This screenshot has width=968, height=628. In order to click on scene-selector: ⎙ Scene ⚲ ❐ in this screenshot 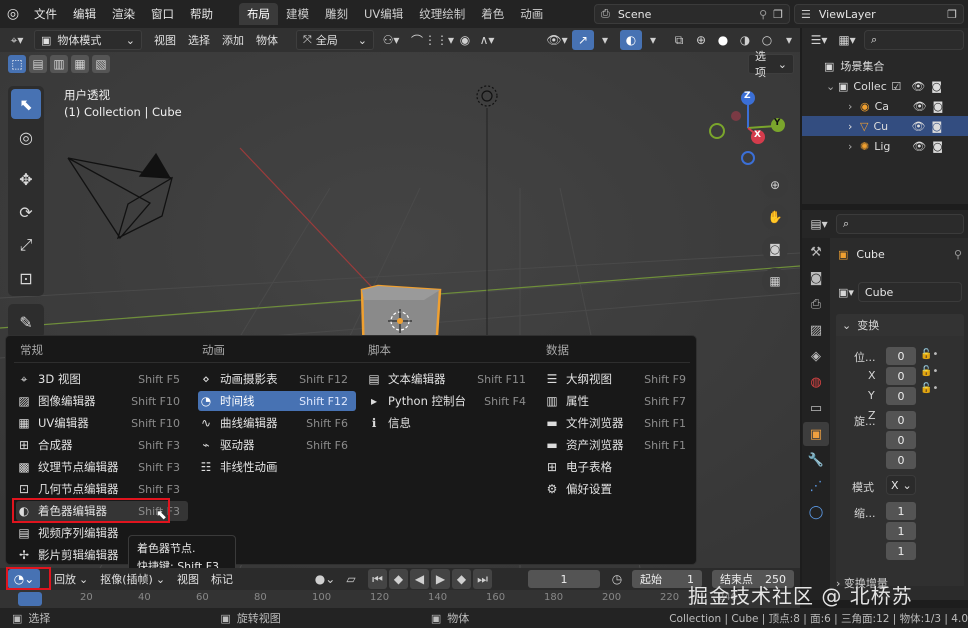, I will do `click(692, 14)`.